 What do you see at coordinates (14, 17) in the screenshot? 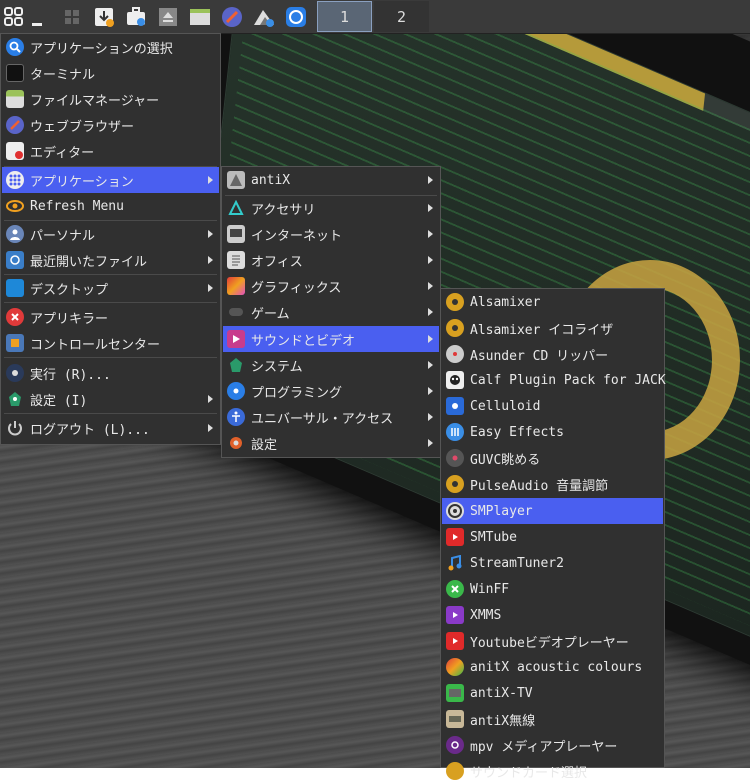
I see `start-menu-icon` at bounding box center [14, 17].